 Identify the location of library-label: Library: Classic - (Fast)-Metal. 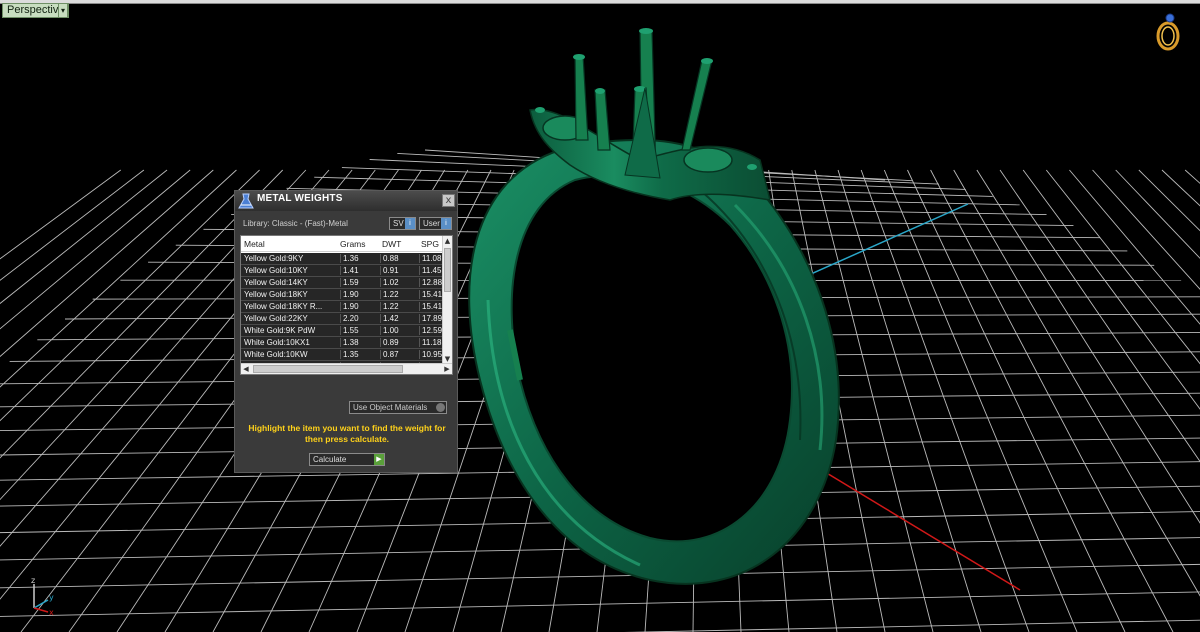
(295, 223).